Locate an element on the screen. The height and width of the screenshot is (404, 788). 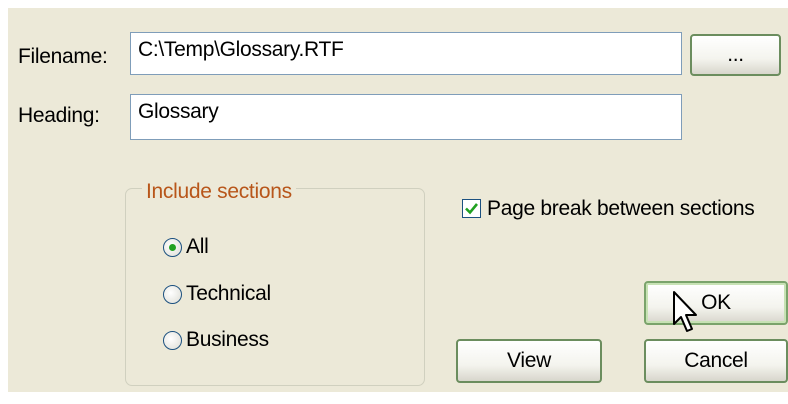
checkmark-icon is located at coordinates (472, 209).